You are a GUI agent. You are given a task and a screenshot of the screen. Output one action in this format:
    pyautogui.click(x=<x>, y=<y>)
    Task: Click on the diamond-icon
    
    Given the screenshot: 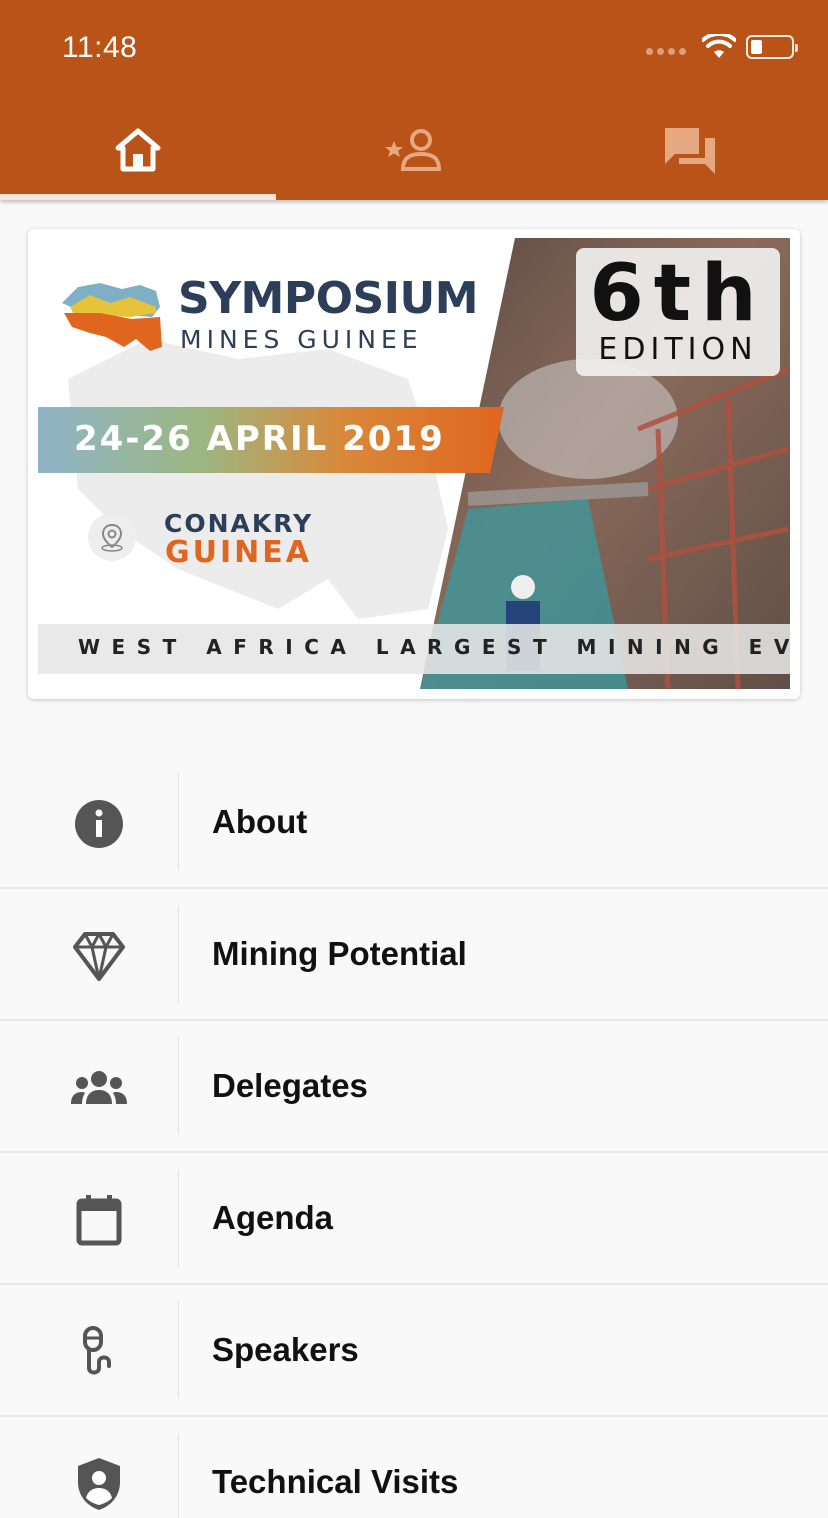 What is the action you would take?
    pyautogui.click(x=99, y=956)
    